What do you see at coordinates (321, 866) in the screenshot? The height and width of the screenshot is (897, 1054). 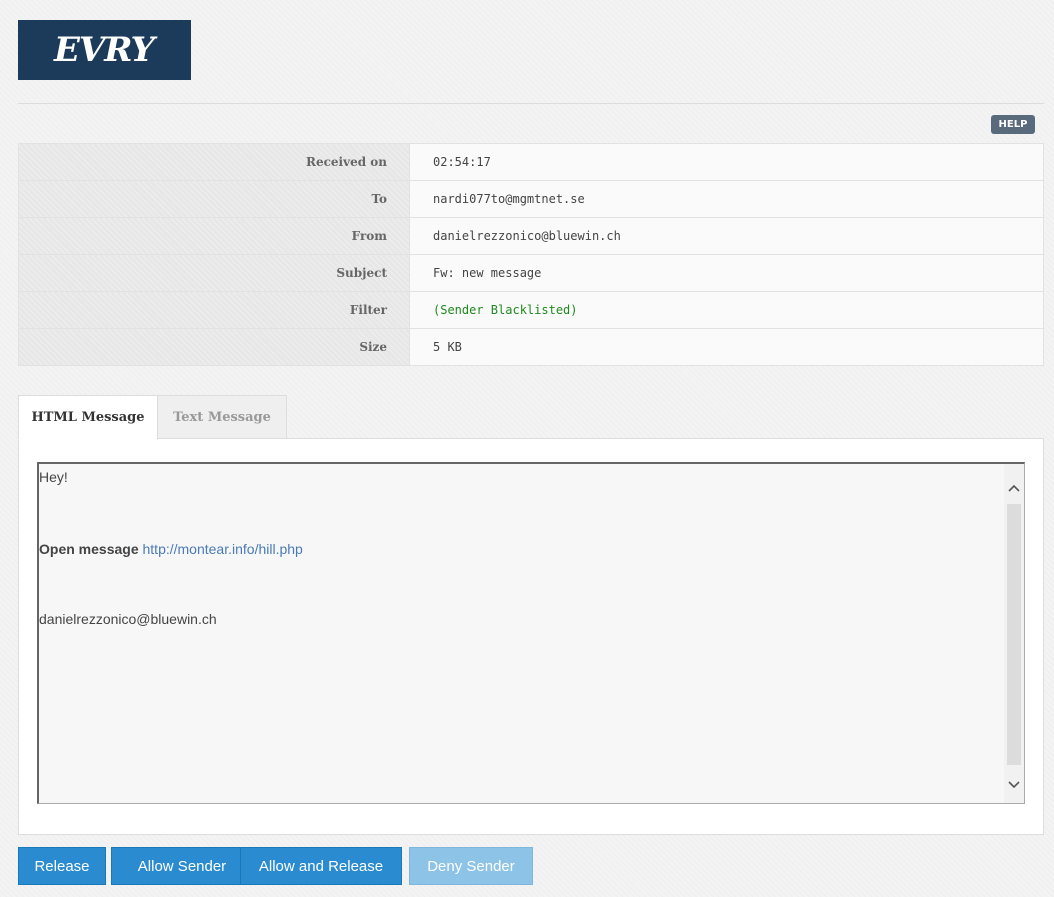 I see `allow-and-release-button: Allow and Release` at bounding box center [321, 866].